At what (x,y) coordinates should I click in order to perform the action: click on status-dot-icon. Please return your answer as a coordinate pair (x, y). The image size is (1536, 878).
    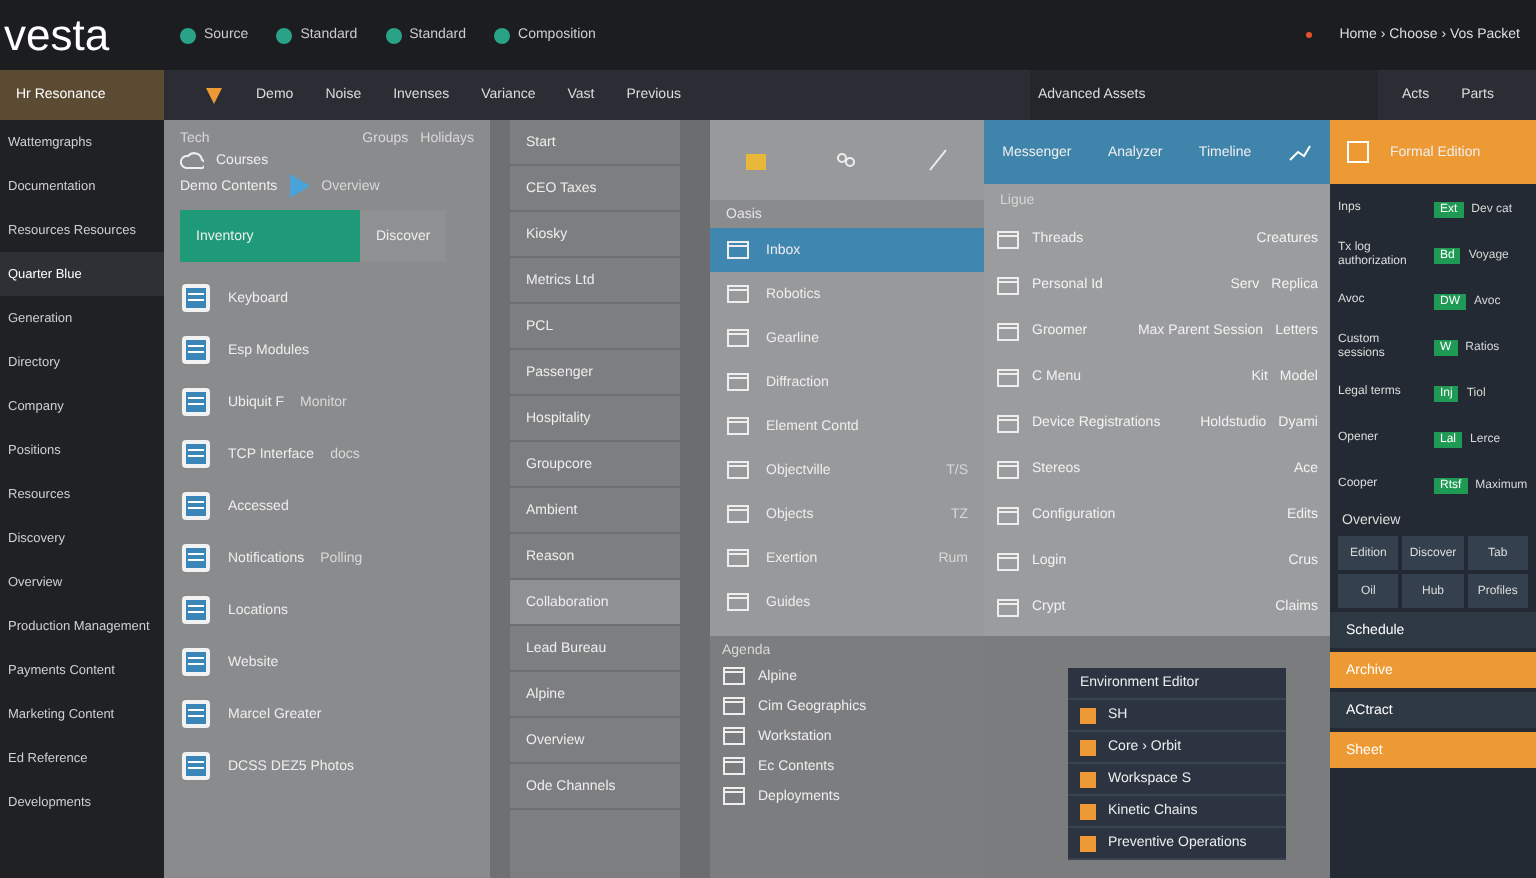
    Looking at the image, I should click on (1308, 35).